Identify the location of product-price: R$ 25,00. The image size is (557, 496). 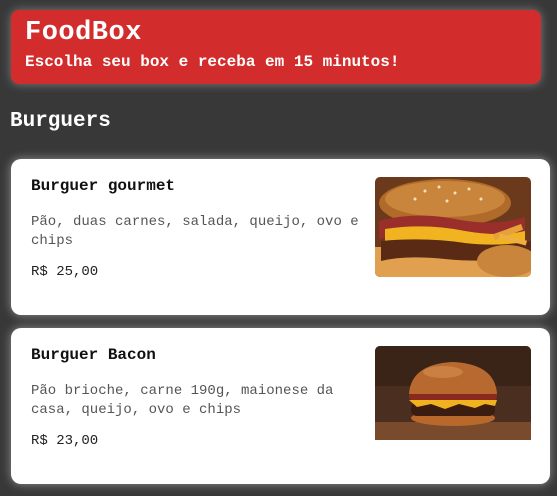
(65, 272).